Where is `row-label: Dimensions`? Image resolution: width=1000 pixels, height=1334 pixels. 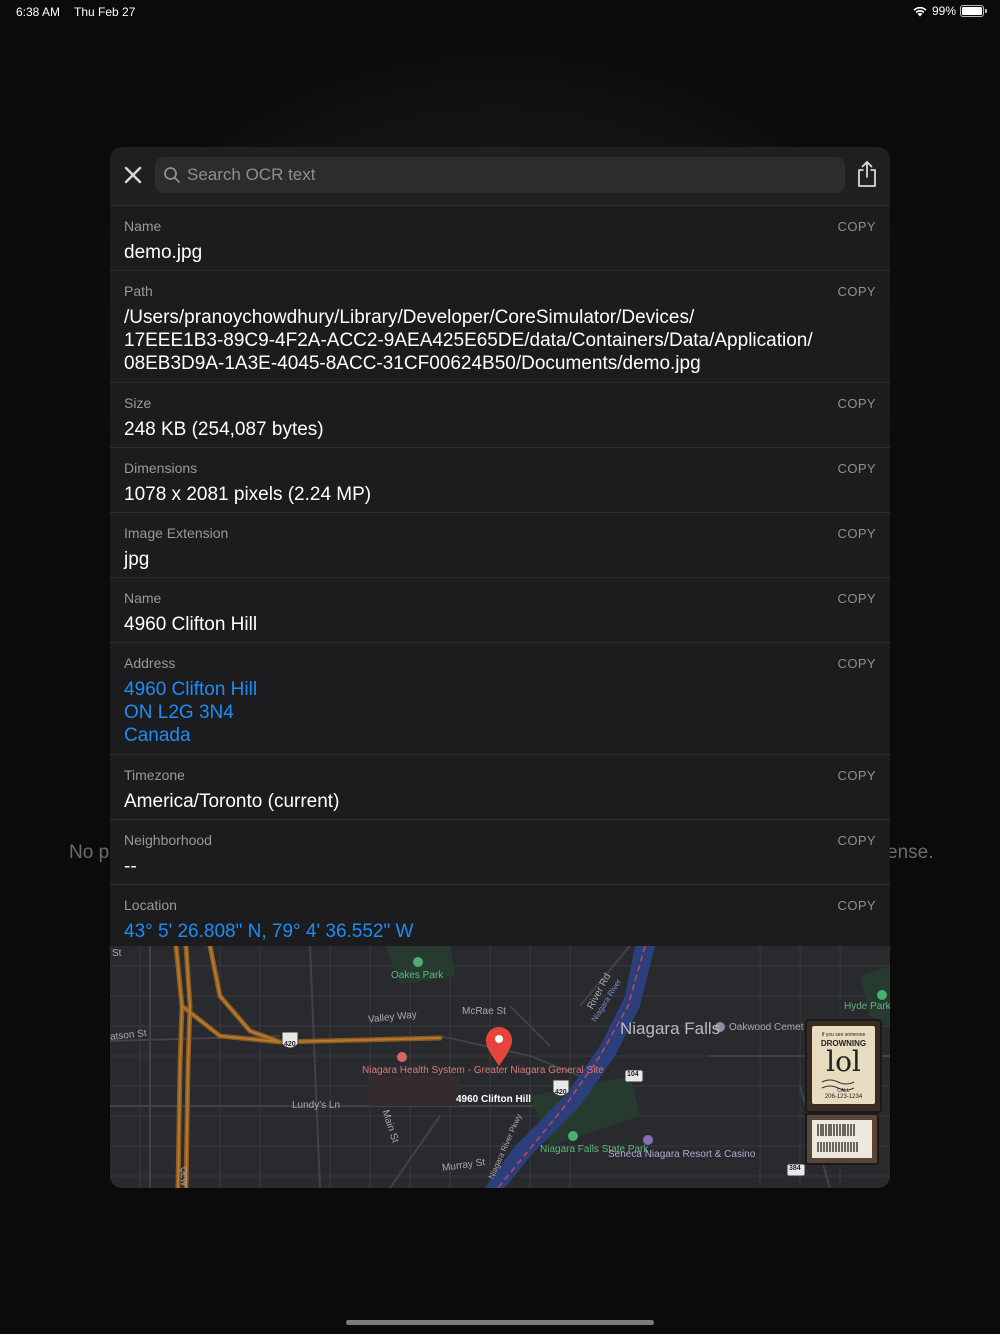
row-label: Dimensions is located at coordinates (161, 468).